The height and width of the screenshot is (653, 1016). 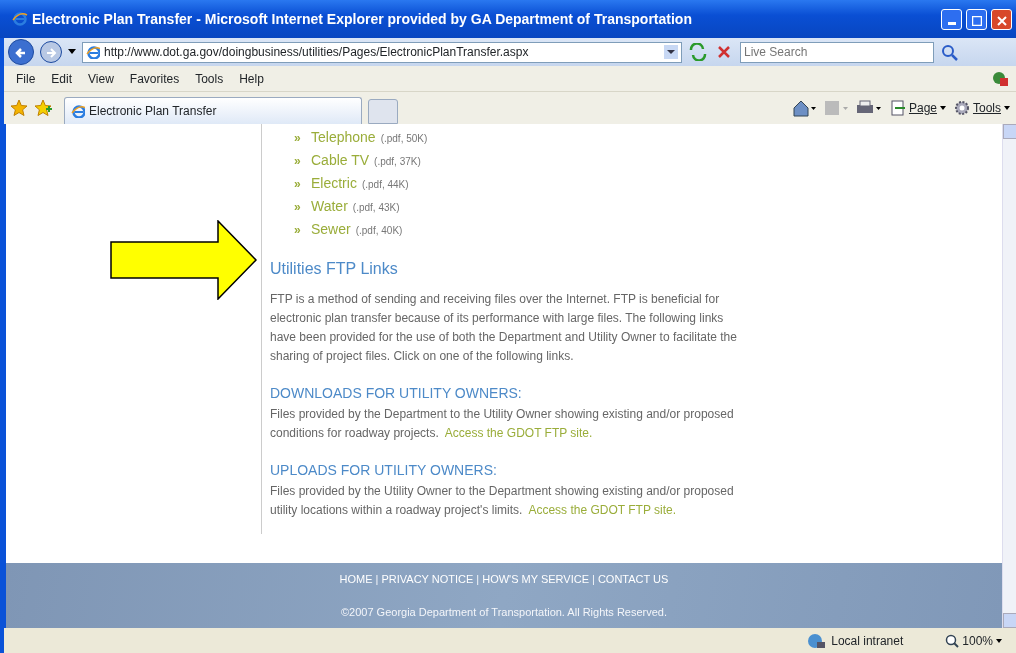 What do you see at coordinates (698, 52) in the screenshot?
I see `refresh-icon` at bounding box center [698, 52].